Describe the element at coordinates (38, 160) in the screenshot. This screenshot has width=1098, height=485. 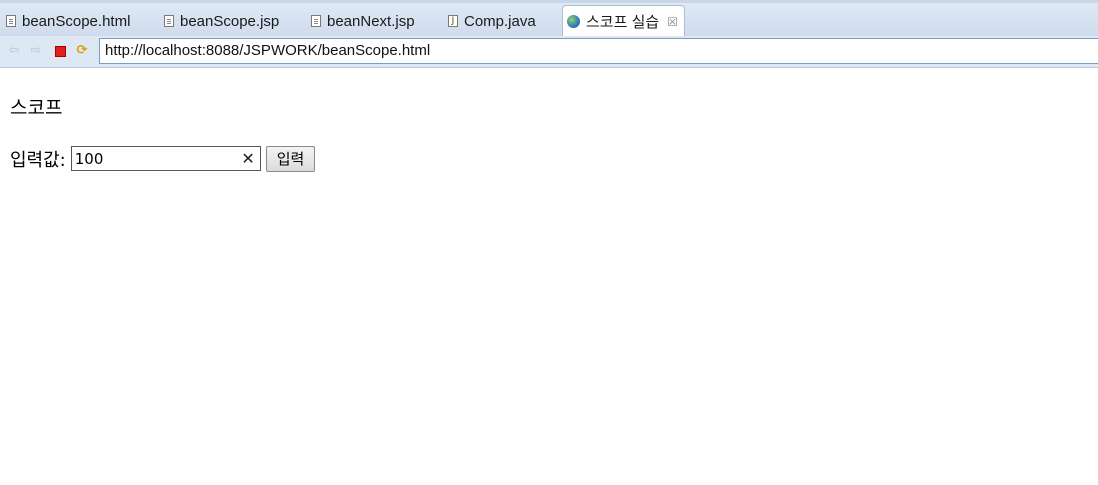
I see `input-label: 입력값:` at that location.